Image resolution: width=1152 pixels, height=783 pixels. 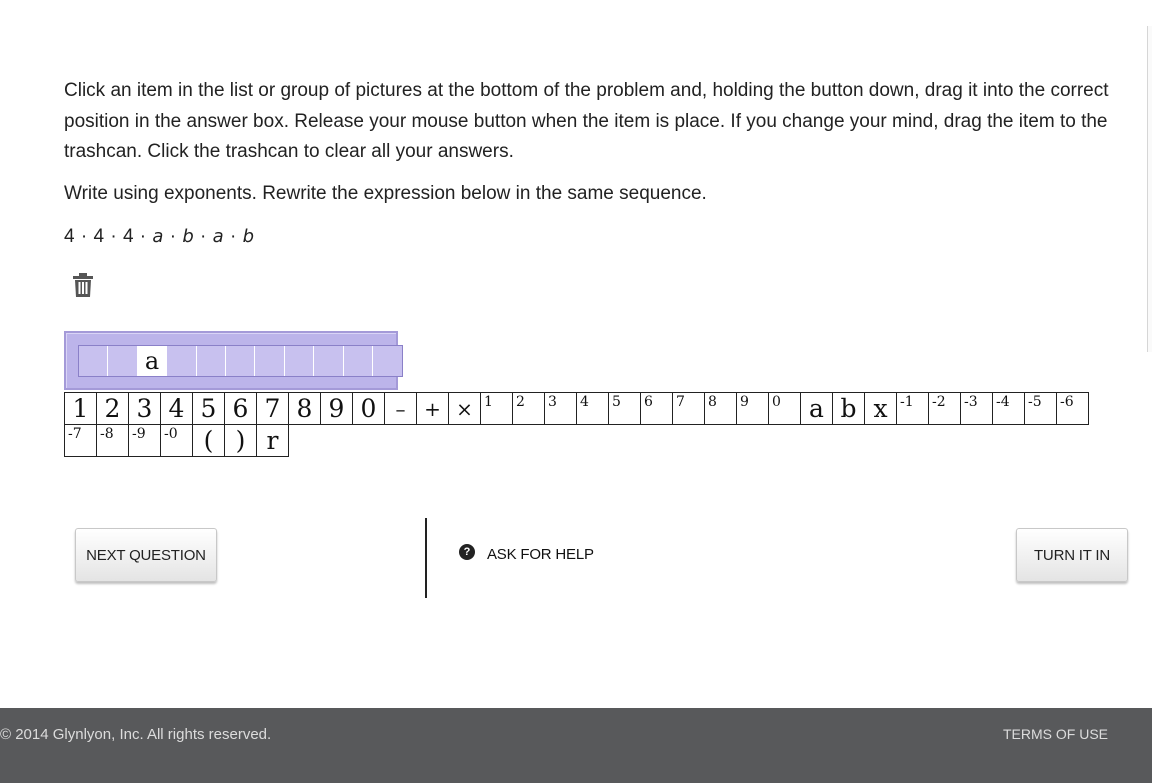 What do you see at coordinates (208, 440) in the screenshot?
I see `draggable-tile: (` at bounding box center [208, 440].